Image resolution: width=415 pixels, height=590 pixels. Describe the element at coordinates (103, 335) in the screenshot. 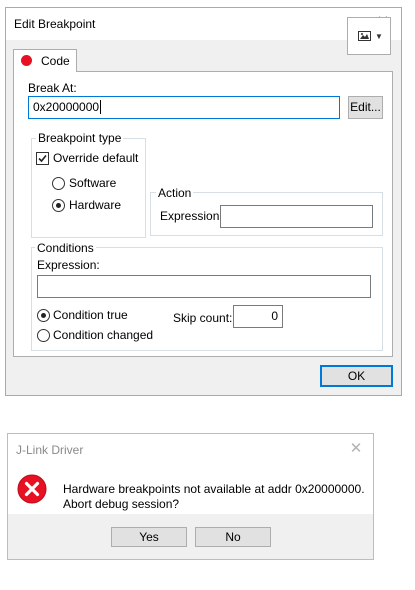

I see `condition-changed-label: Condition changed` at that location.